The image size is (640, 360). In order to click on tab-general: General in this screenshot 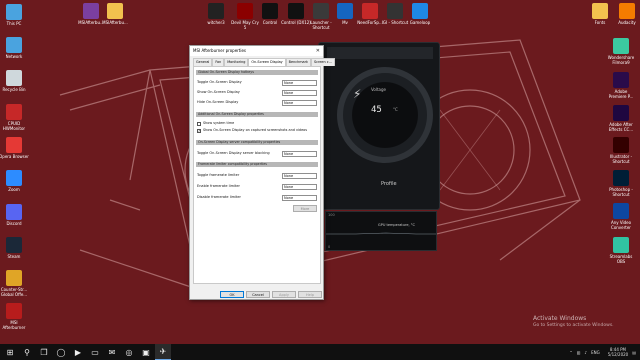, I will do `click(203, 62)`.